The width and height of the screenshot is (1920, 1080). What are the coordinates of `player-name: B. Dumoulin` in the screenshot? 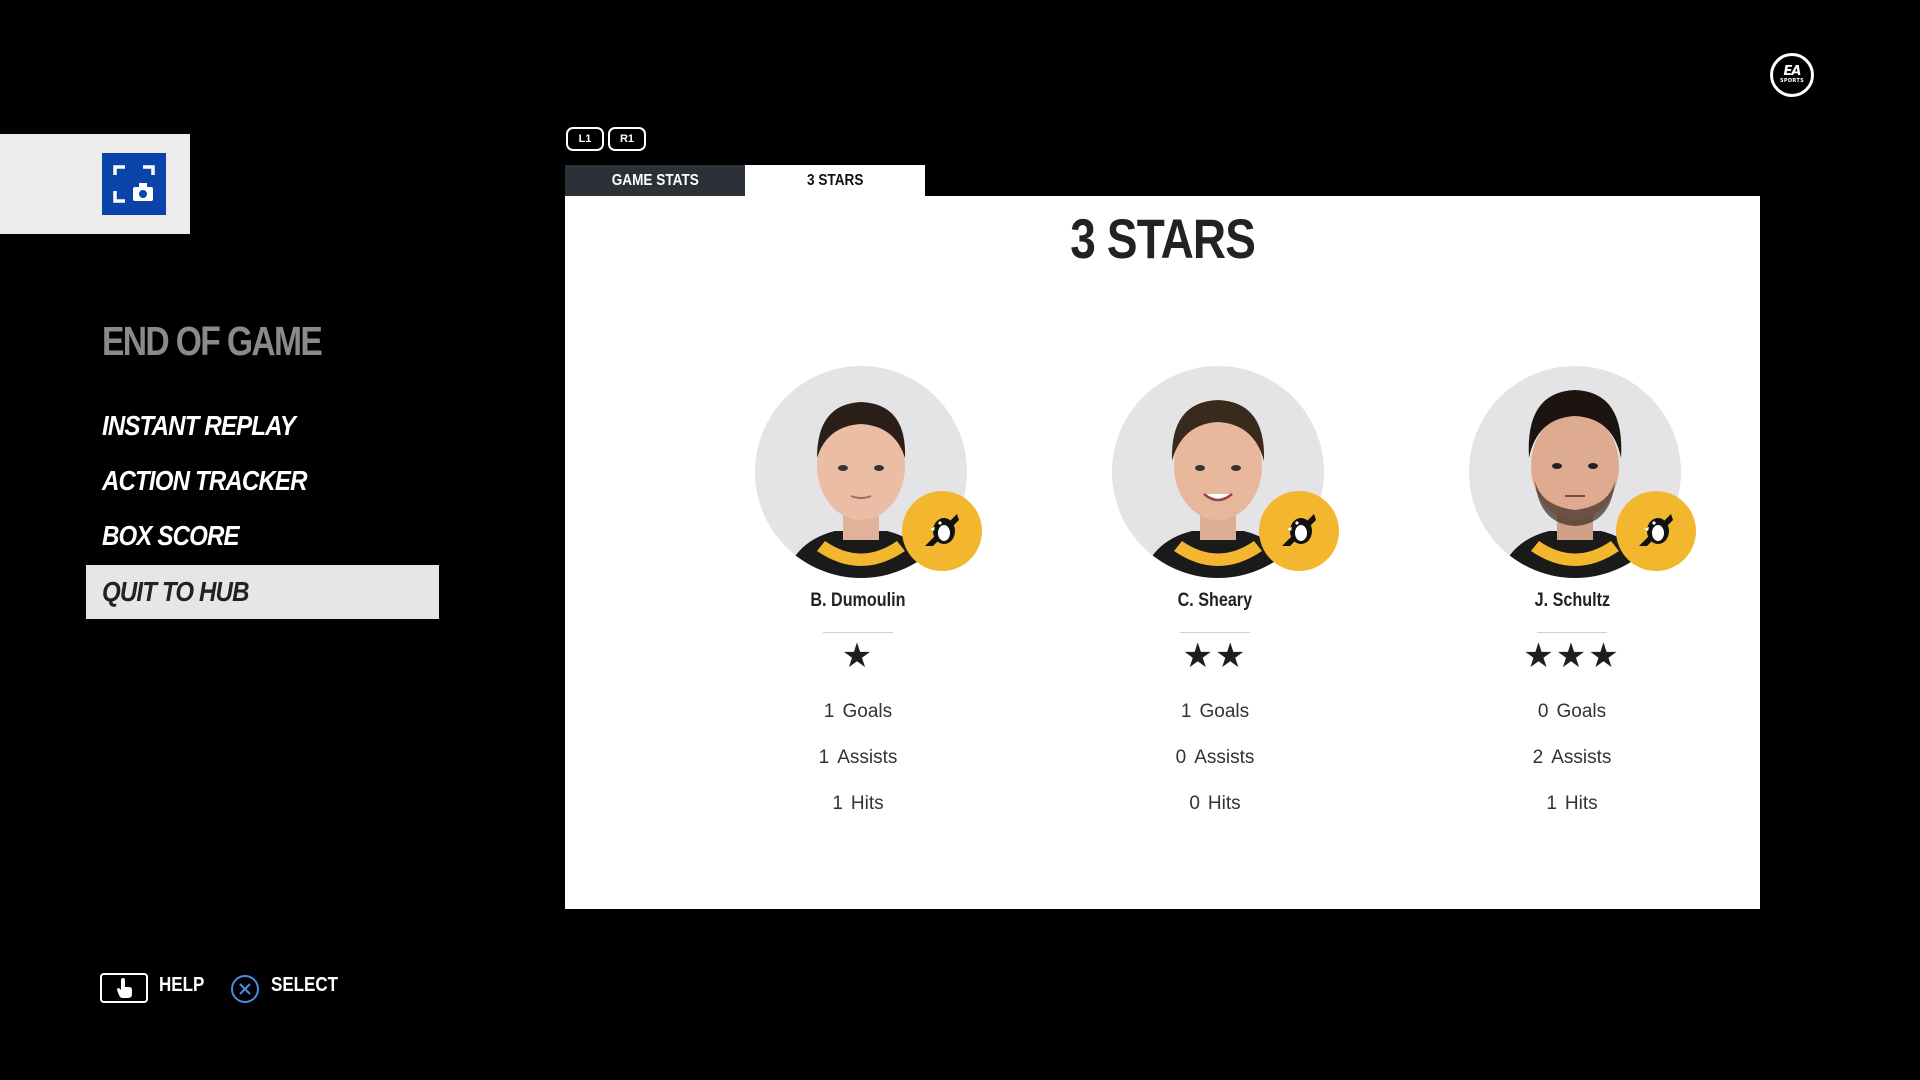 It's located at (858, 600).